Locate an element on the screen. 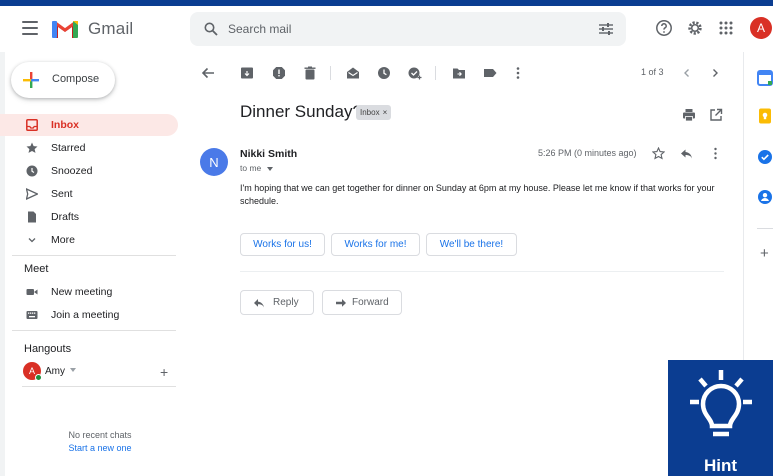  lightbulb-icon is located at coordinates (721, 403).